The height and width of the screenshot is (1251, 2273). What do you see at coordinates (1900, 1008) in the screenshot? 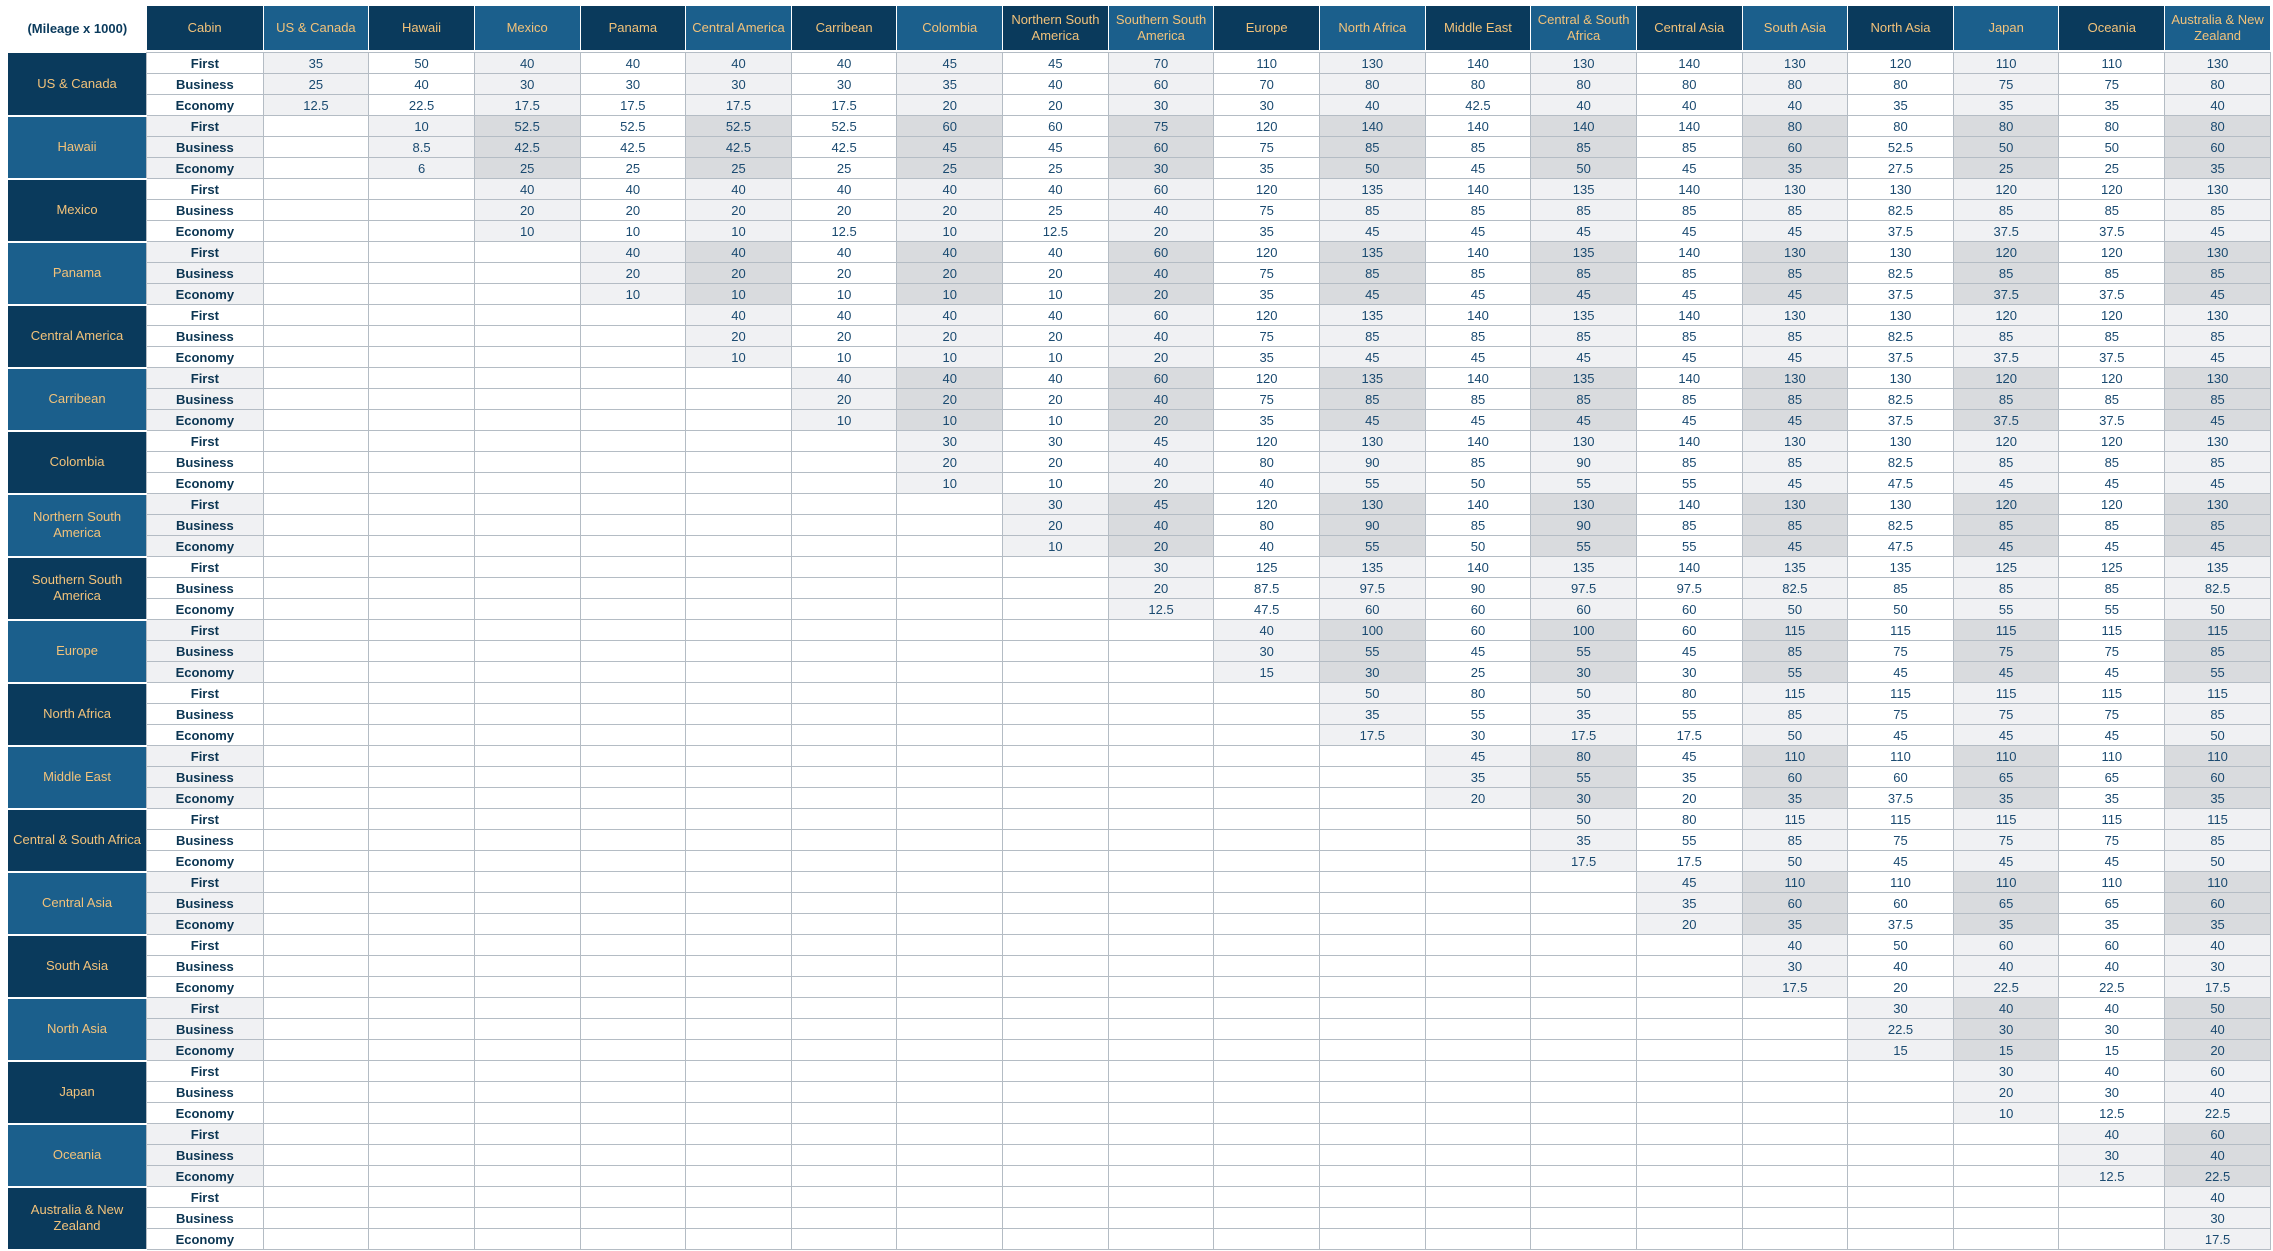
I see `mileage-cell: 30` at bounding box center [1900, 1008].